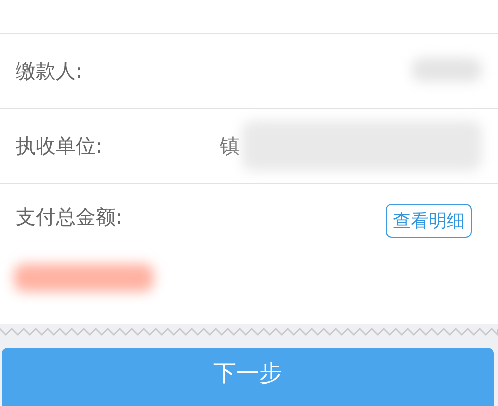  Describe the element at coordinates (69, 217) in the screenshot. I see `field-label: 支付总金额:` at that location.